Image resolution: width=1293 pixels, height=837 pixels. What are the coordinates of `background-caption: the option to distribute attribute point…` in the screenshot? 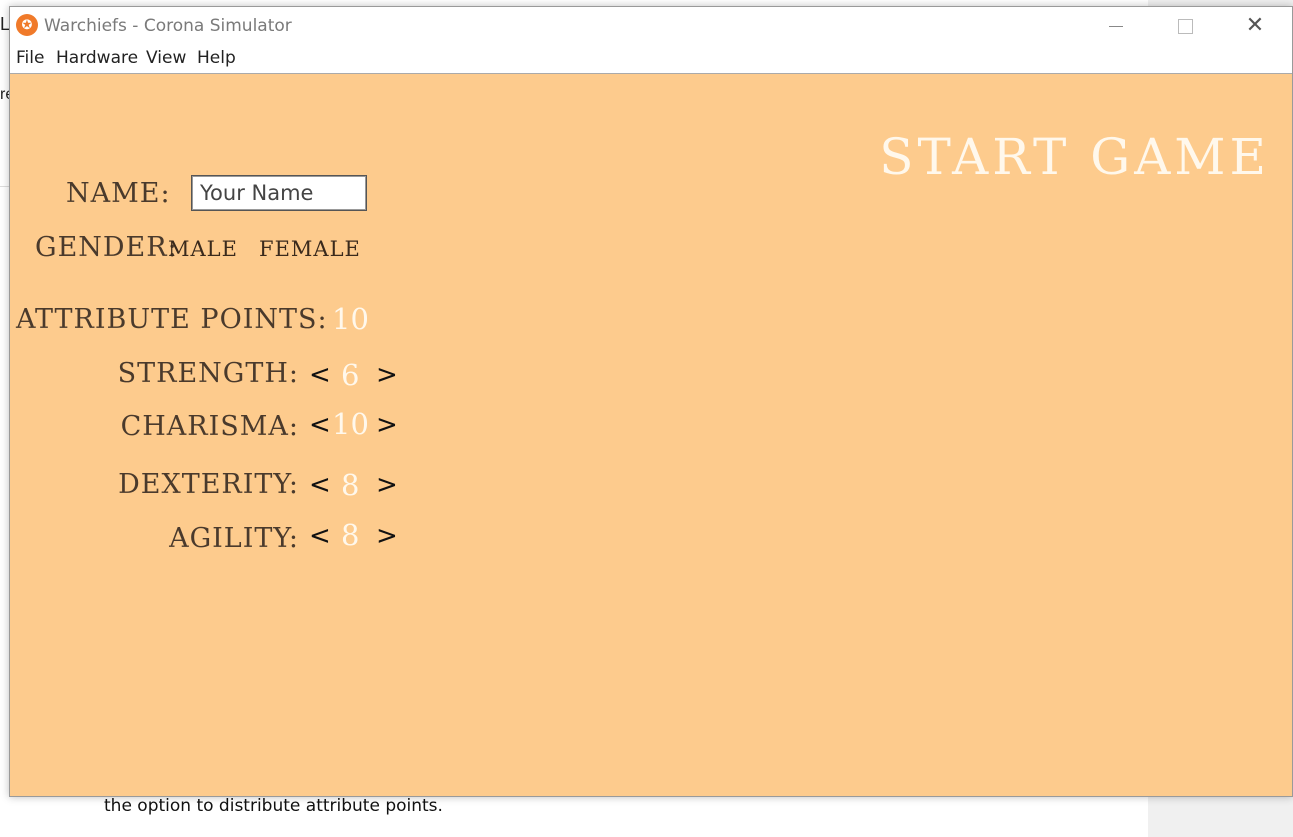 It's located at (273, 806).